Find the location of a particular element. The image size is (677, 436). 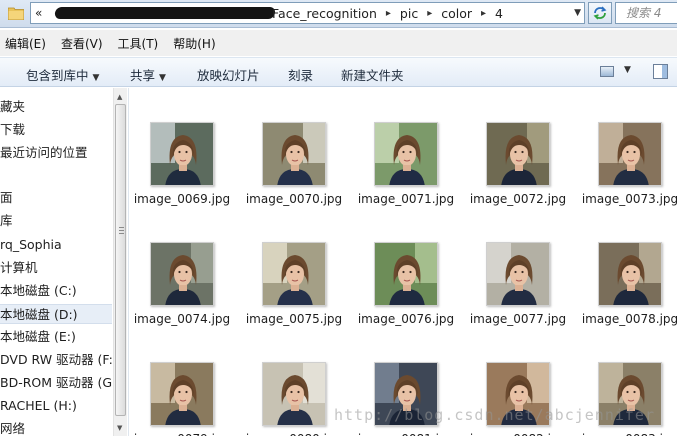

file-item: image_0073.jpg is located at coordinates (627, 147).